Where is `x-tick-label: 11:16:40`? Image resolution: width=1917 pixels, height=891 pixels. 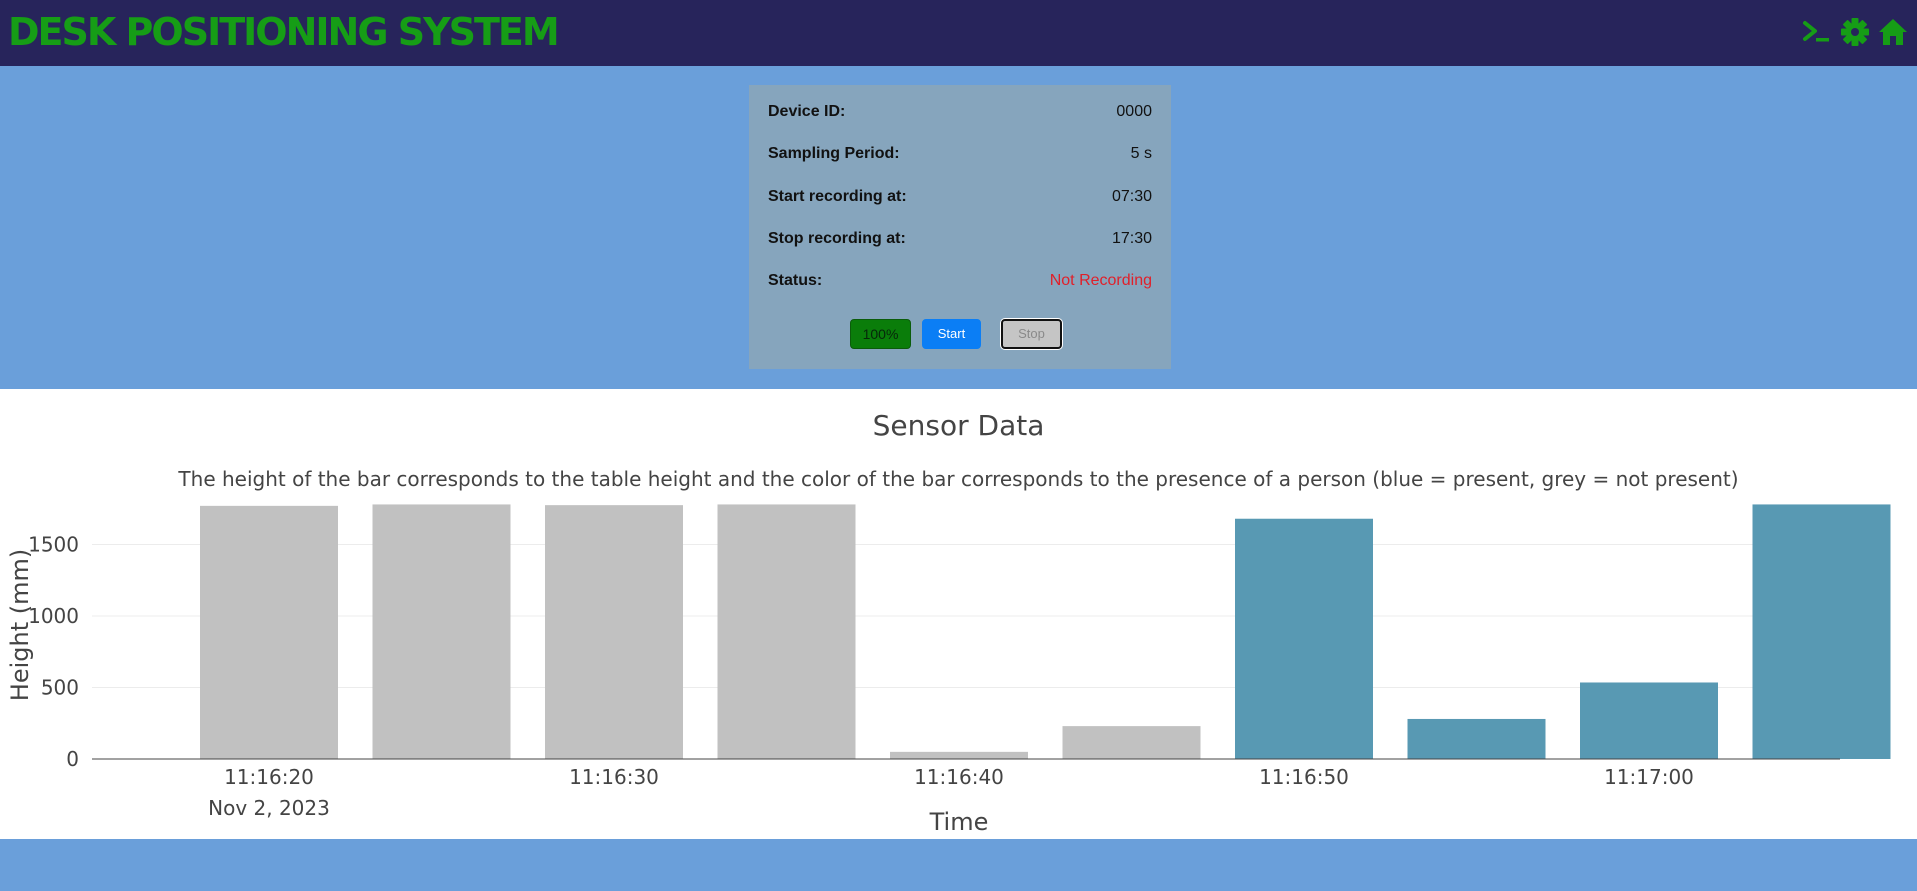
x-tick-label: 11:16:40 is located at coordinates (959, 777).